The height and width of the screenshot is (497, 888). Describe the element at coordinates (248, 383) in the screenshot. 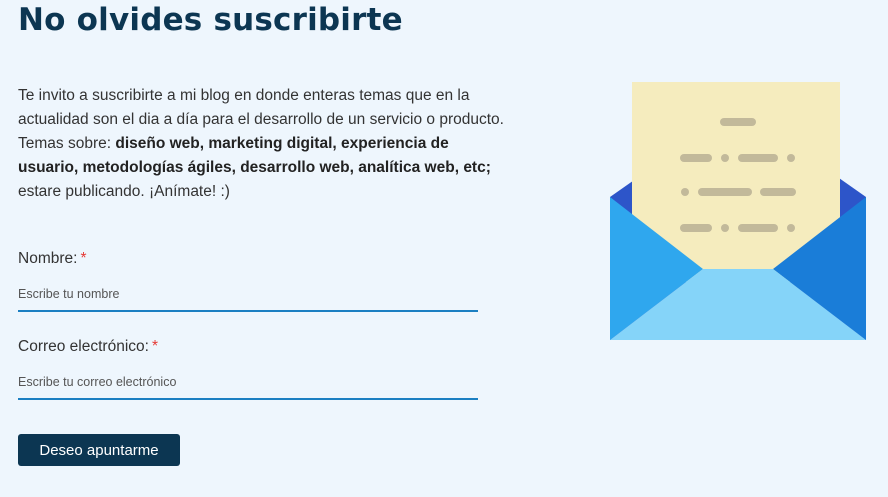

I see `email-input` at that location.